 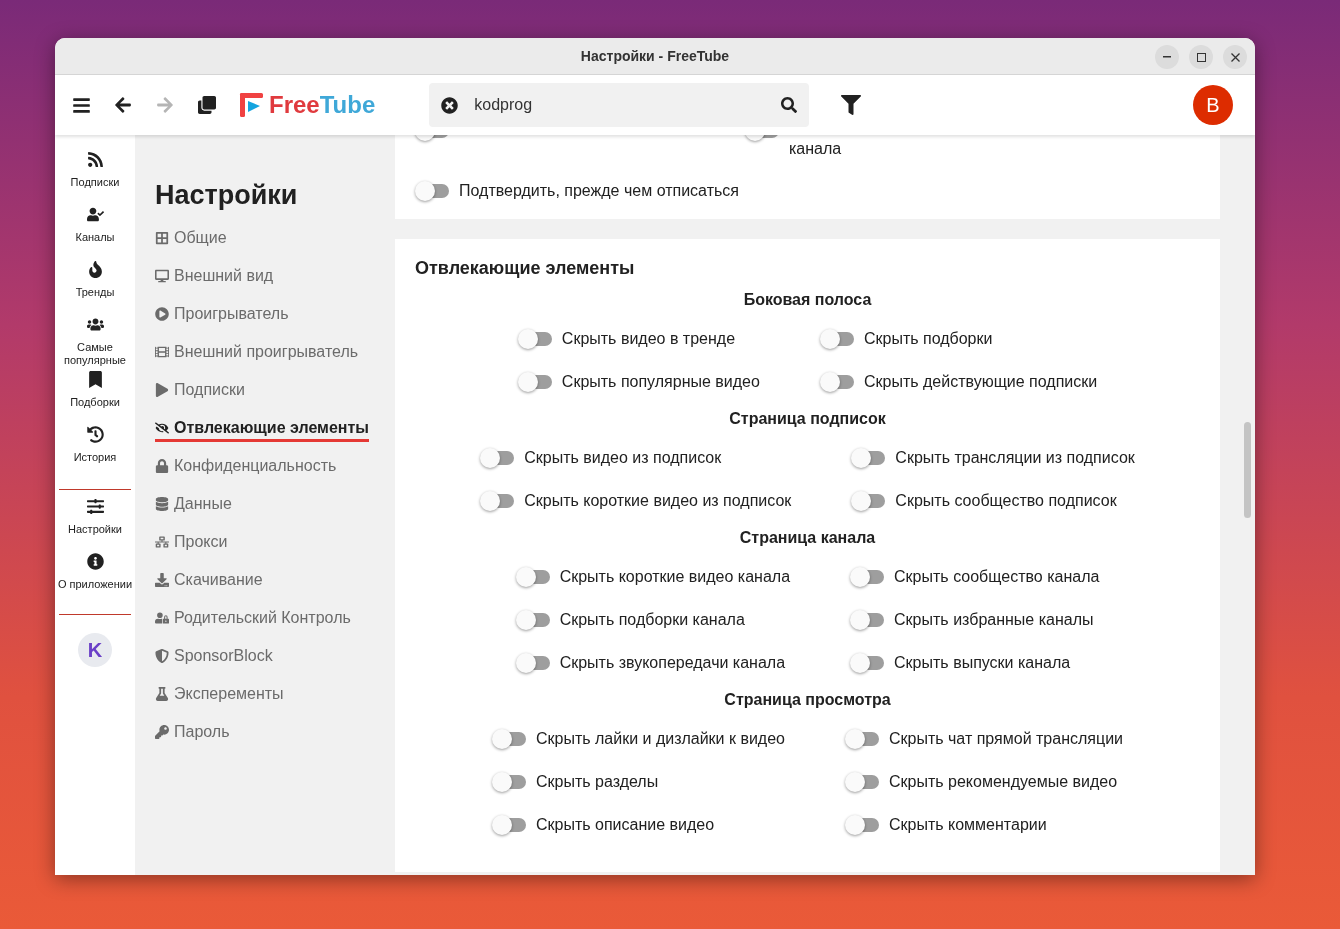 What do you see at coordinates (807, 300) in the screenshot?
I see `group-heading: Боковая полоса` at bounding box center [807, 300].